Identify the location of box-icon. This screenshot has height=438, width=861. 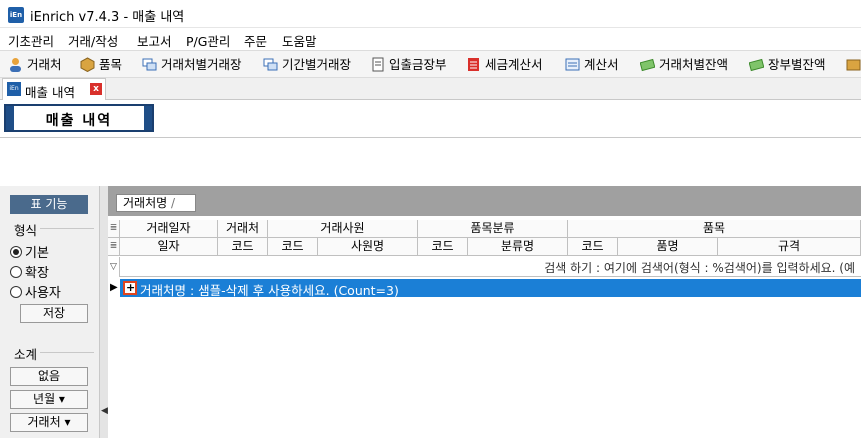
(87, 65).